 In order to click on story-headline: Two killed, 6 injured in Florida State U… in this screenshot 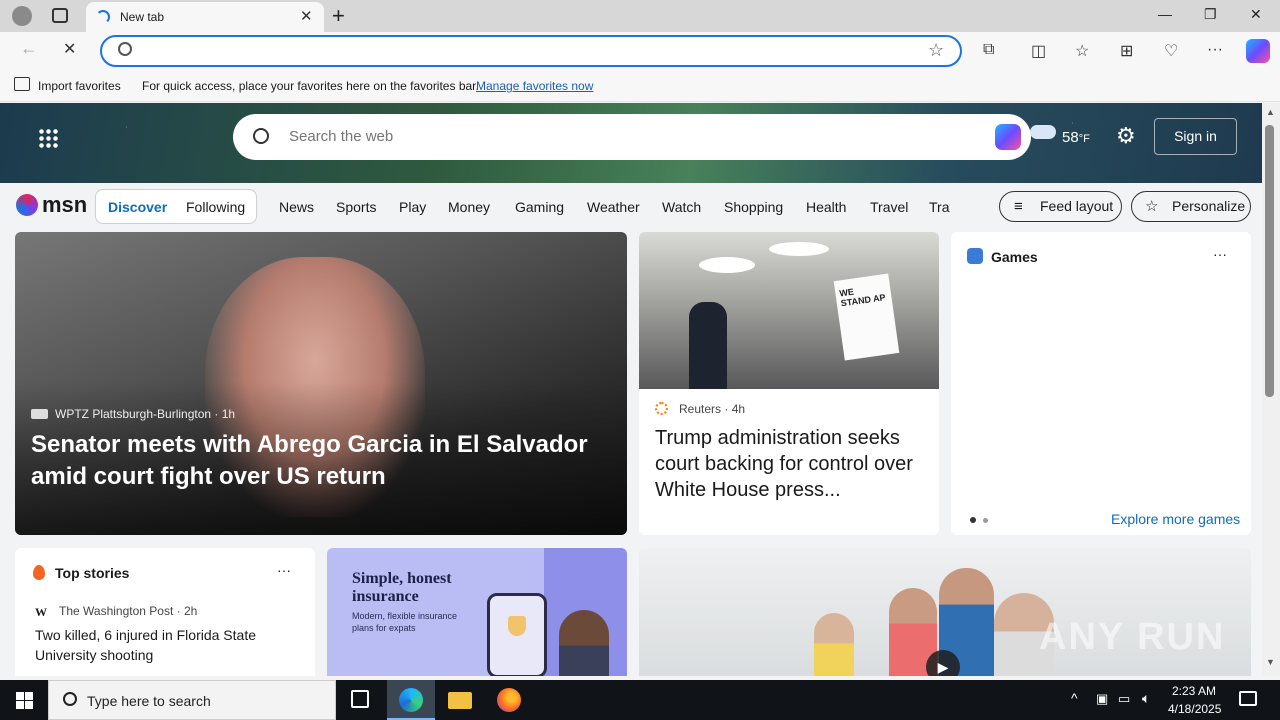, I will do `click(160, 645)`.